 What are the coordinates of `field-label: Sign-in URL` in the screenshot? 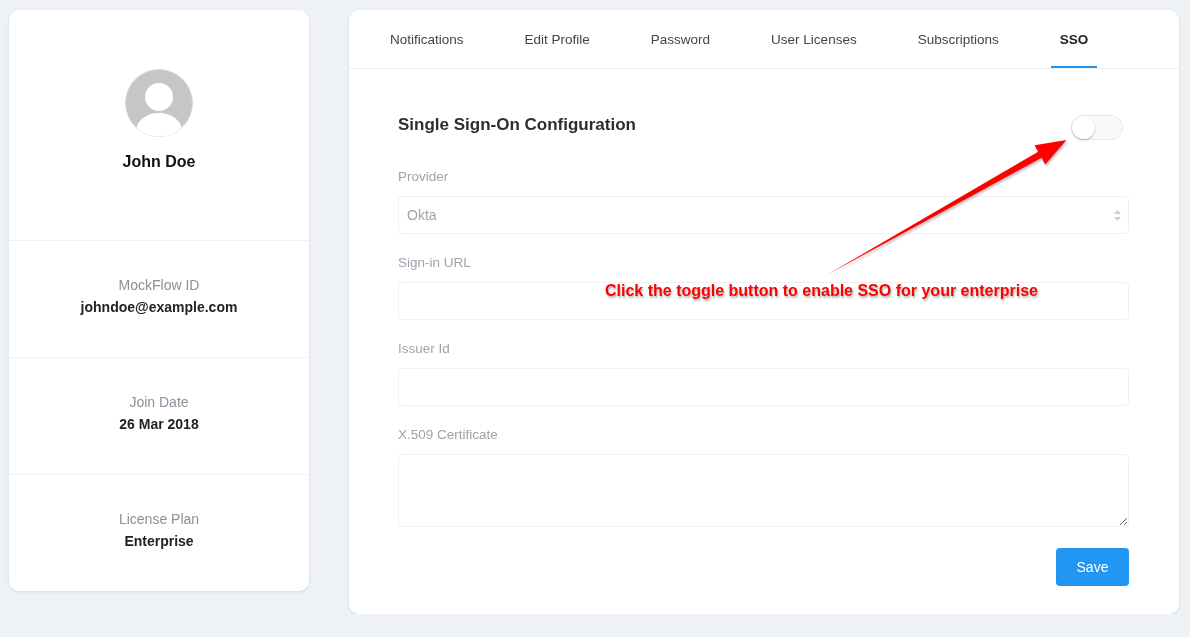 It's located at (434, 263).